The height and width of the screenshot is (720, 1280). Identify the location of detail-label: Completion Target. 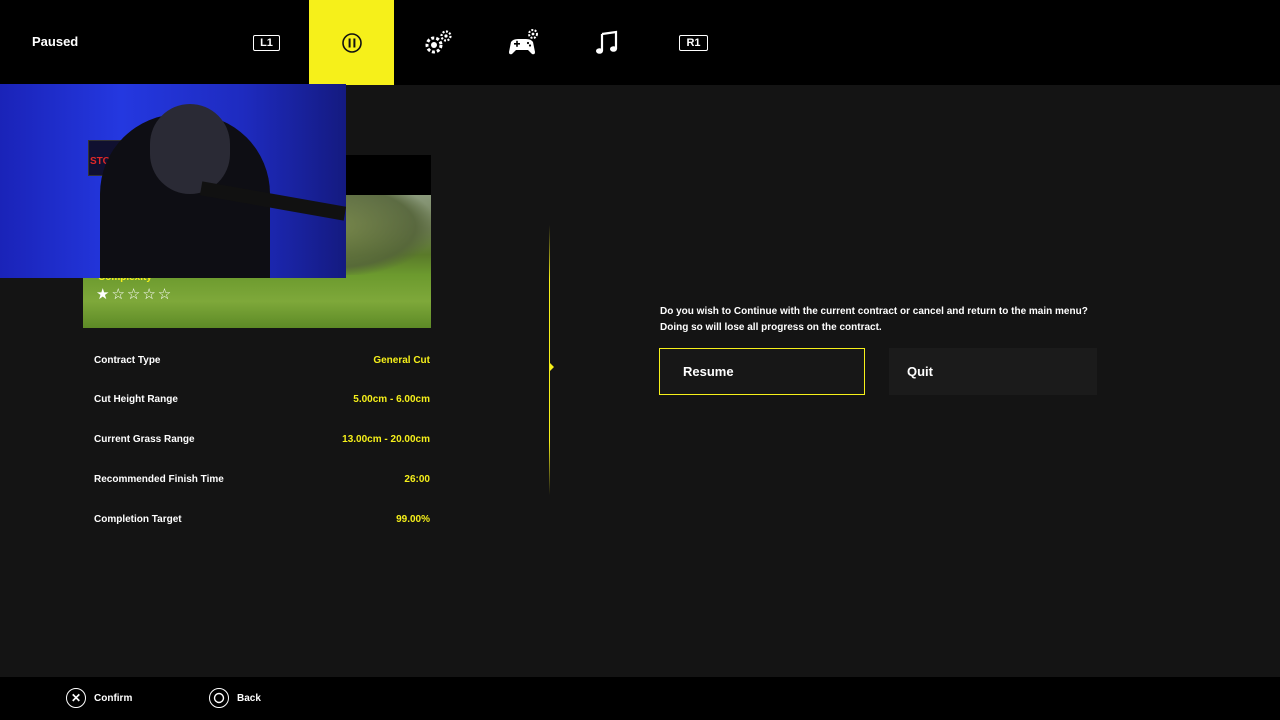
(138, 519).